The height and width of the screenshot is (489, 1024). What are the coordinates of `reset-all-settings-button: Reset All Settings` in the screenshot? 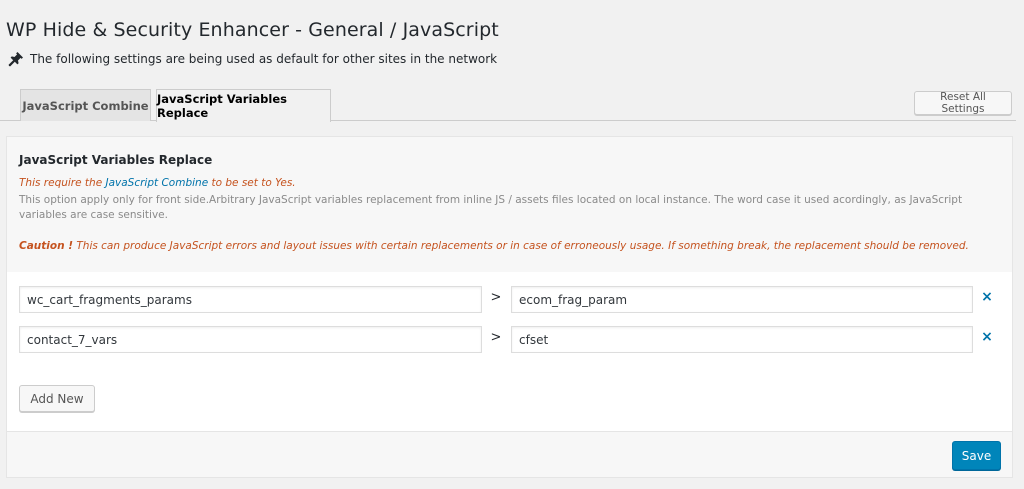 It's located at (963, 103).